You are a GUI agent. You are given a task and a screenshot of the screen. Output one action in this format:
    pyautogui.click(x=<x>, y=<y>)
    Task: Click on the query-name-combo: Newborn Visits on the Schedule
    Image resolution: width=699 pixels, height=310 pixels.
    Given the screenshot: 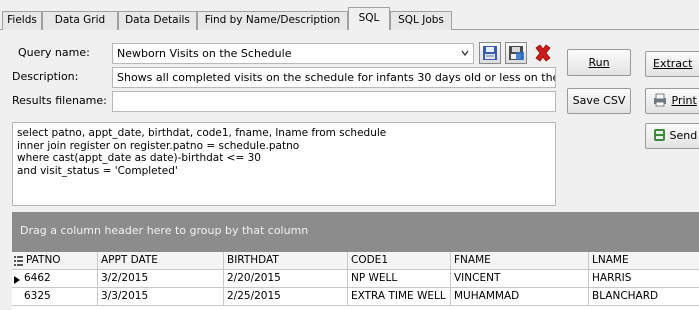 What is the action you would take?
    pyautogui.click(x=293, y=53)
    